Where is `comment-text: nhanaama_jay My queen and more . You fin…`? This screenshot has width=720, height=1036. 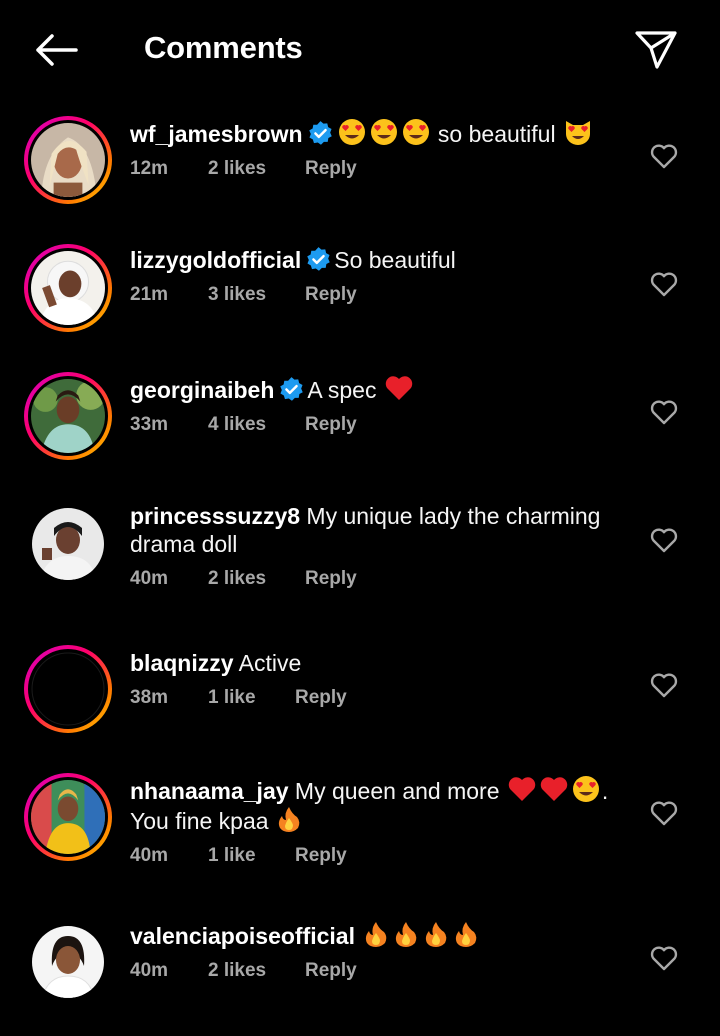
comment-text: nhanaama_jay My queen and more . You fin… is located at coordinates (375, 805).